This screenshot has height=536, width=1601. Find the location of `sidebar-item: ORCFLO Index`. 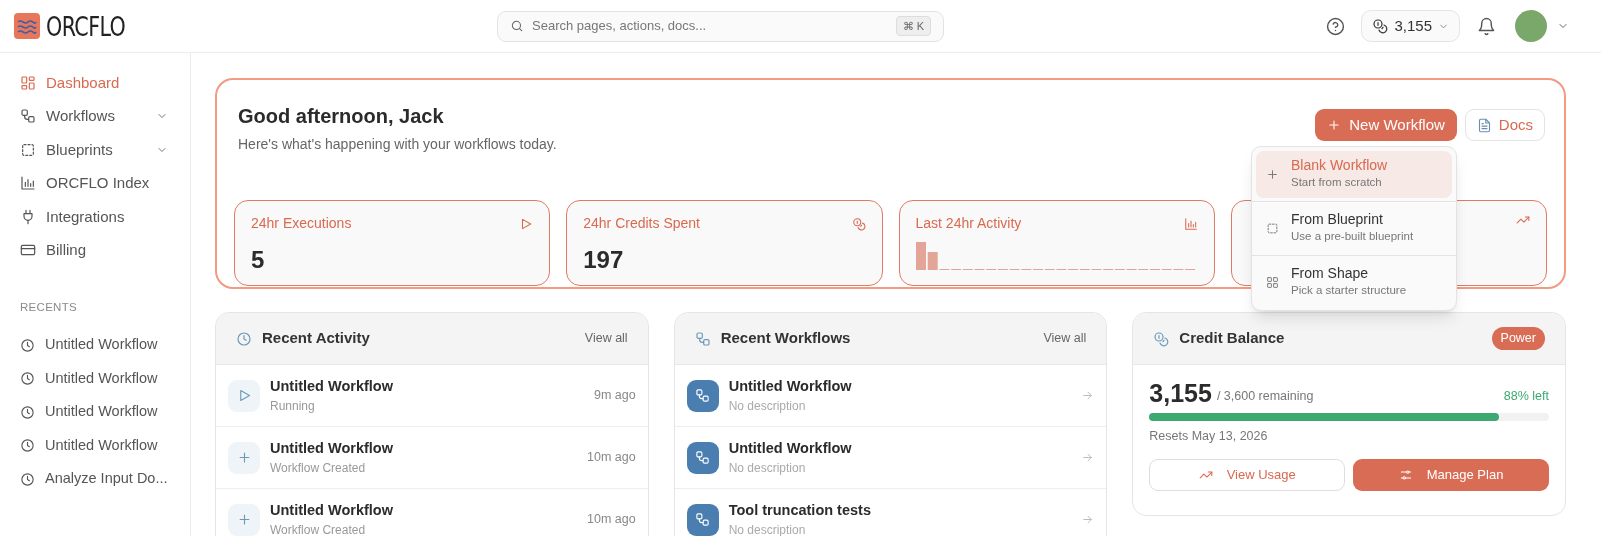

sidebar-item: ORCFLO Index is located at coordinates (94, 183).